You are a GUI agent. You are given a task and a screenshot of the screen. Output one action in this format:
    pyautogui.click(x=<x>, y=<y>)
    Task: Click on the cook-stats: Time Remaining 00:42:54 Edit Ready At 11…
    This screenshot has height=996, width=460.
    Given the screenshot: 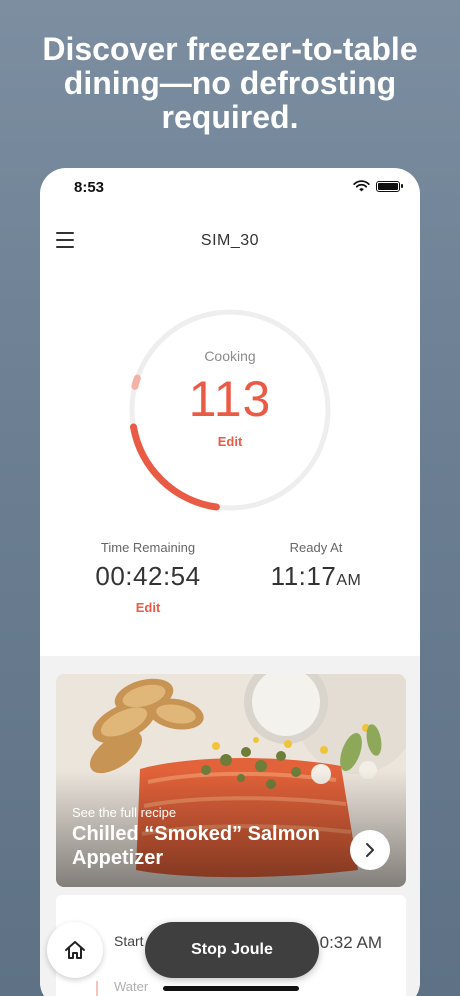 What is the action you would take?
    pyautogui.click(x=230, y=580)
    